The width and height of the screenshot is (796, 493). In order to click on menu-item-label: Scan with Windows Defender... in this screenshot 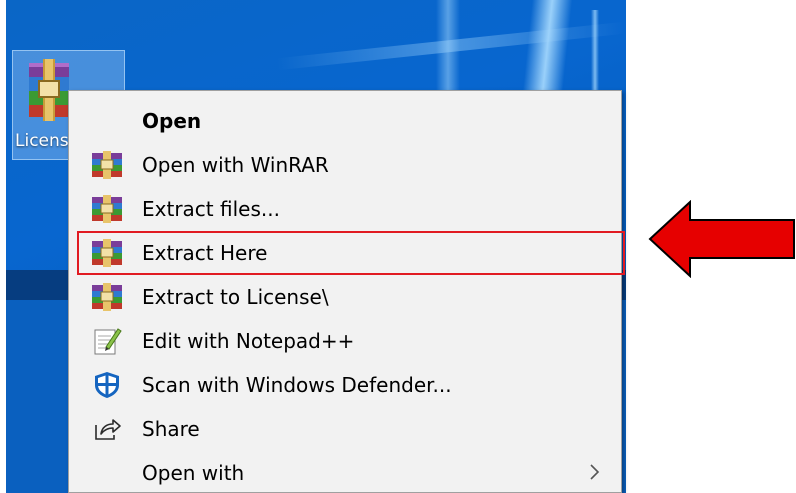, I will do `click(297, 385)`.